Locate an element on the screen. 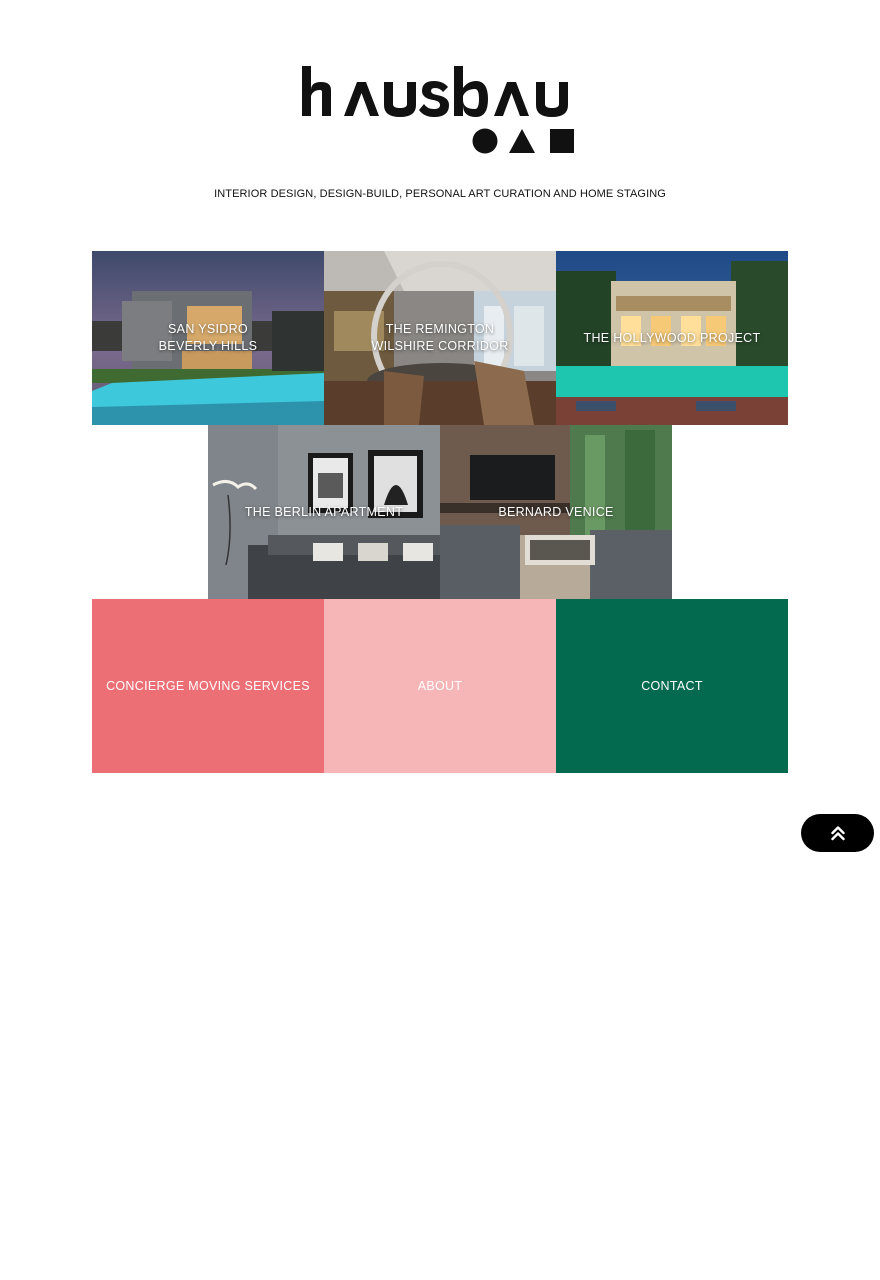 This screenshot has height=1280, width=880. project-label: THE BERLIN APARTMENT is located at coordinates (324, 511).